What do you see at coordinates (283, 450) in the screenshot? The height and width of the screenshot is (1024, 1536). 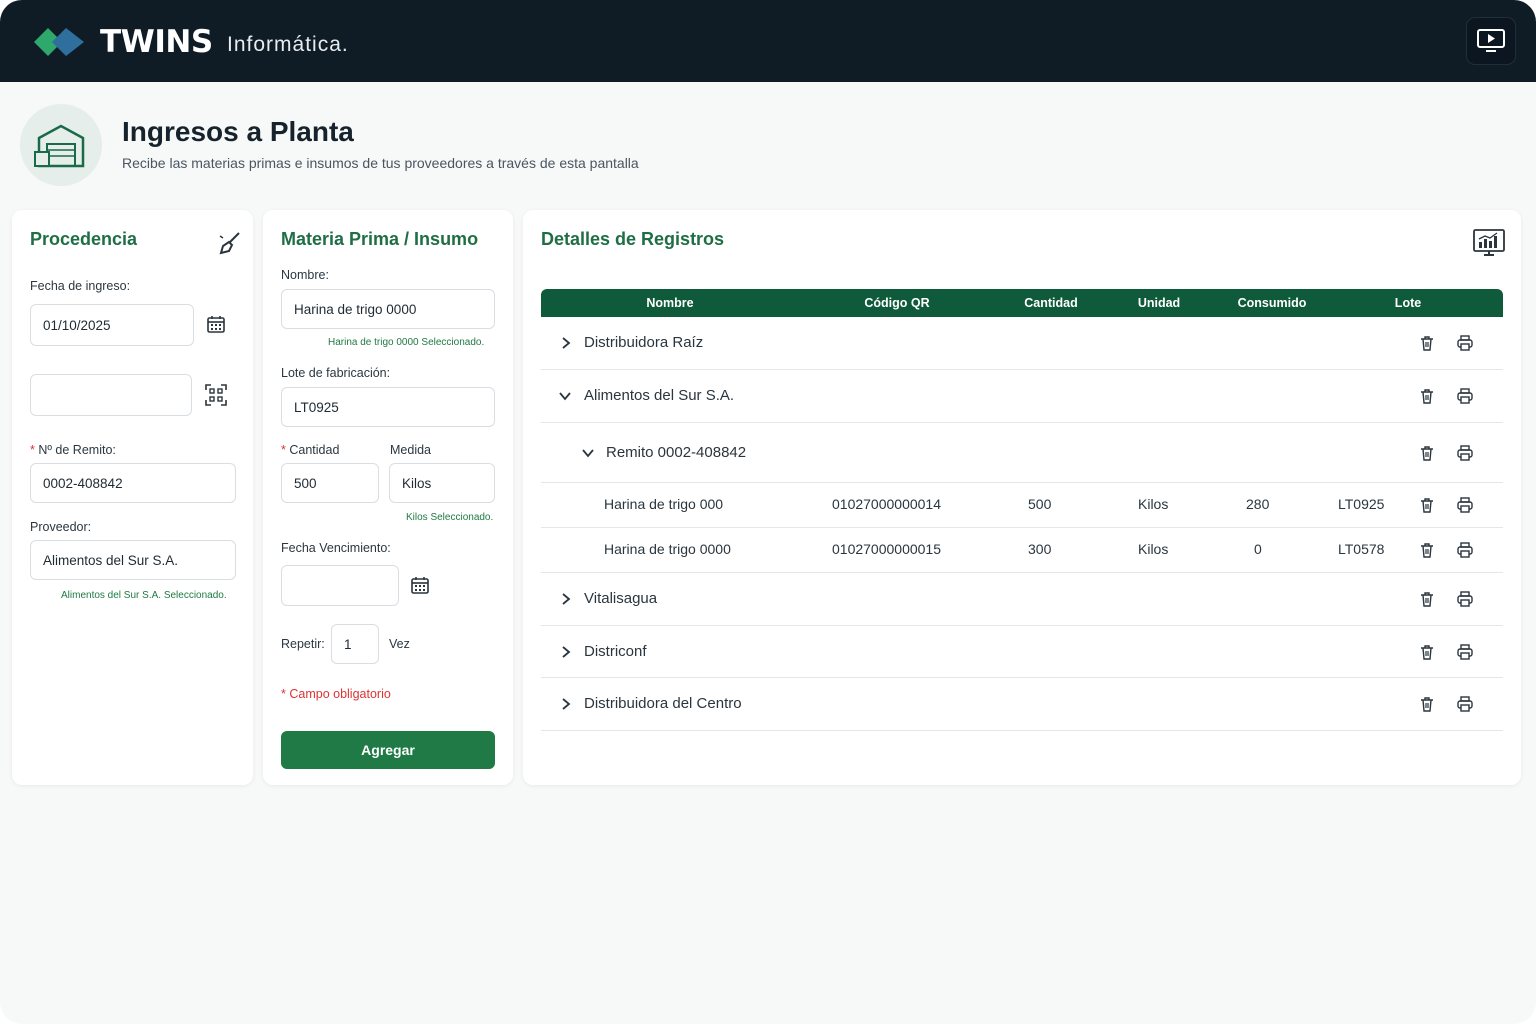 I see `cantidad-required-mark: *` at bounding box center [283, 450].